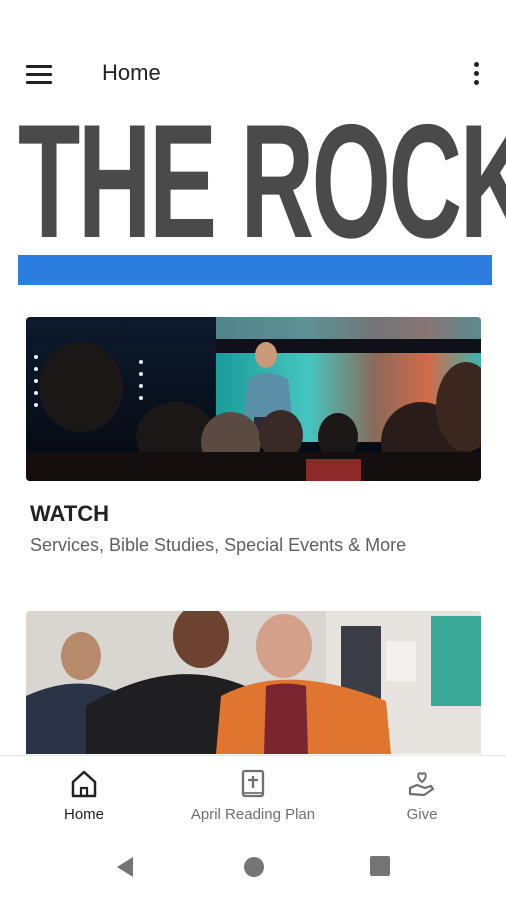 This screenshot has width=506, height=900. What do you see at coordinates (40, 74) in the screenshot?
I see `menu-button` at bounding box center [40, 74].